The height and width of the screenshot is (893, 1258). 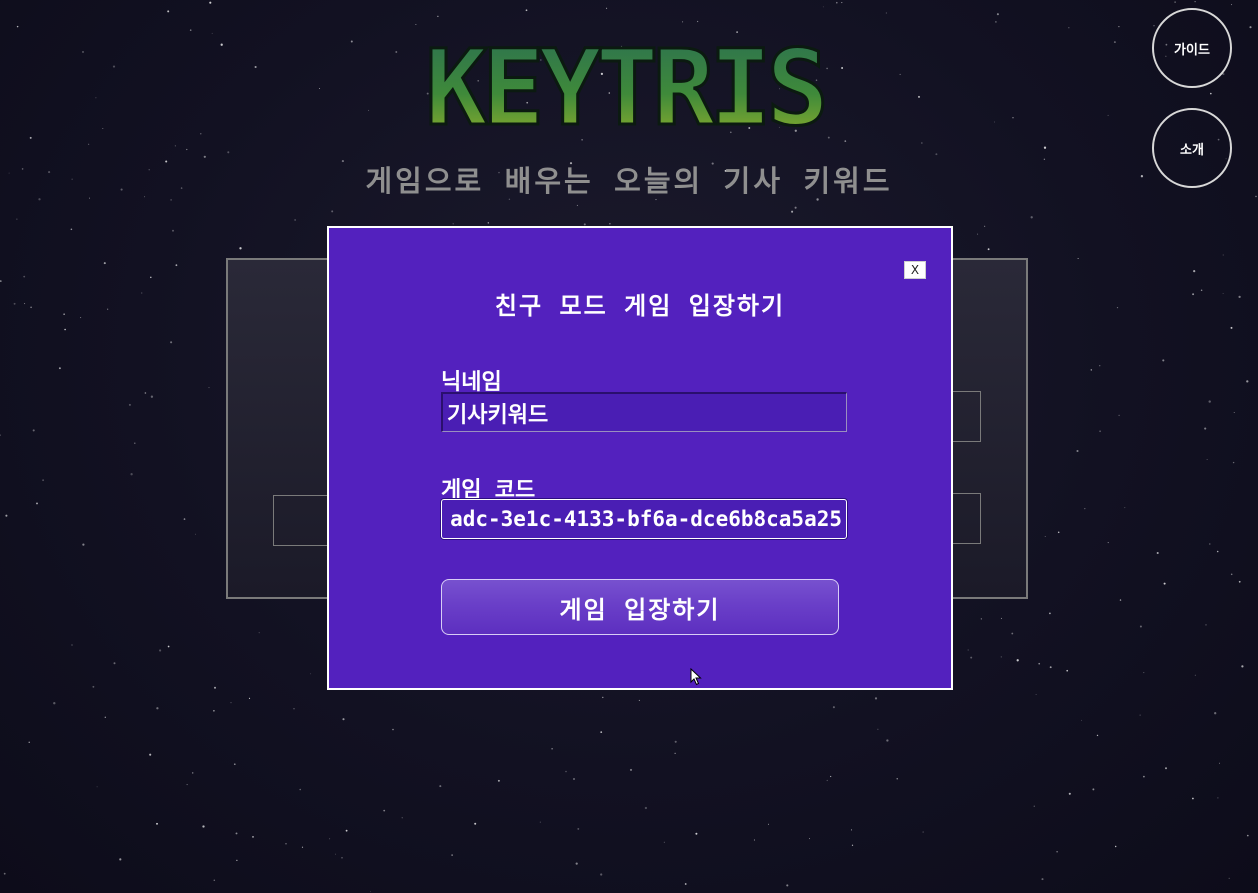 I want to click on keytris-logo: KEYTRIS, so click(x=624, y=87).